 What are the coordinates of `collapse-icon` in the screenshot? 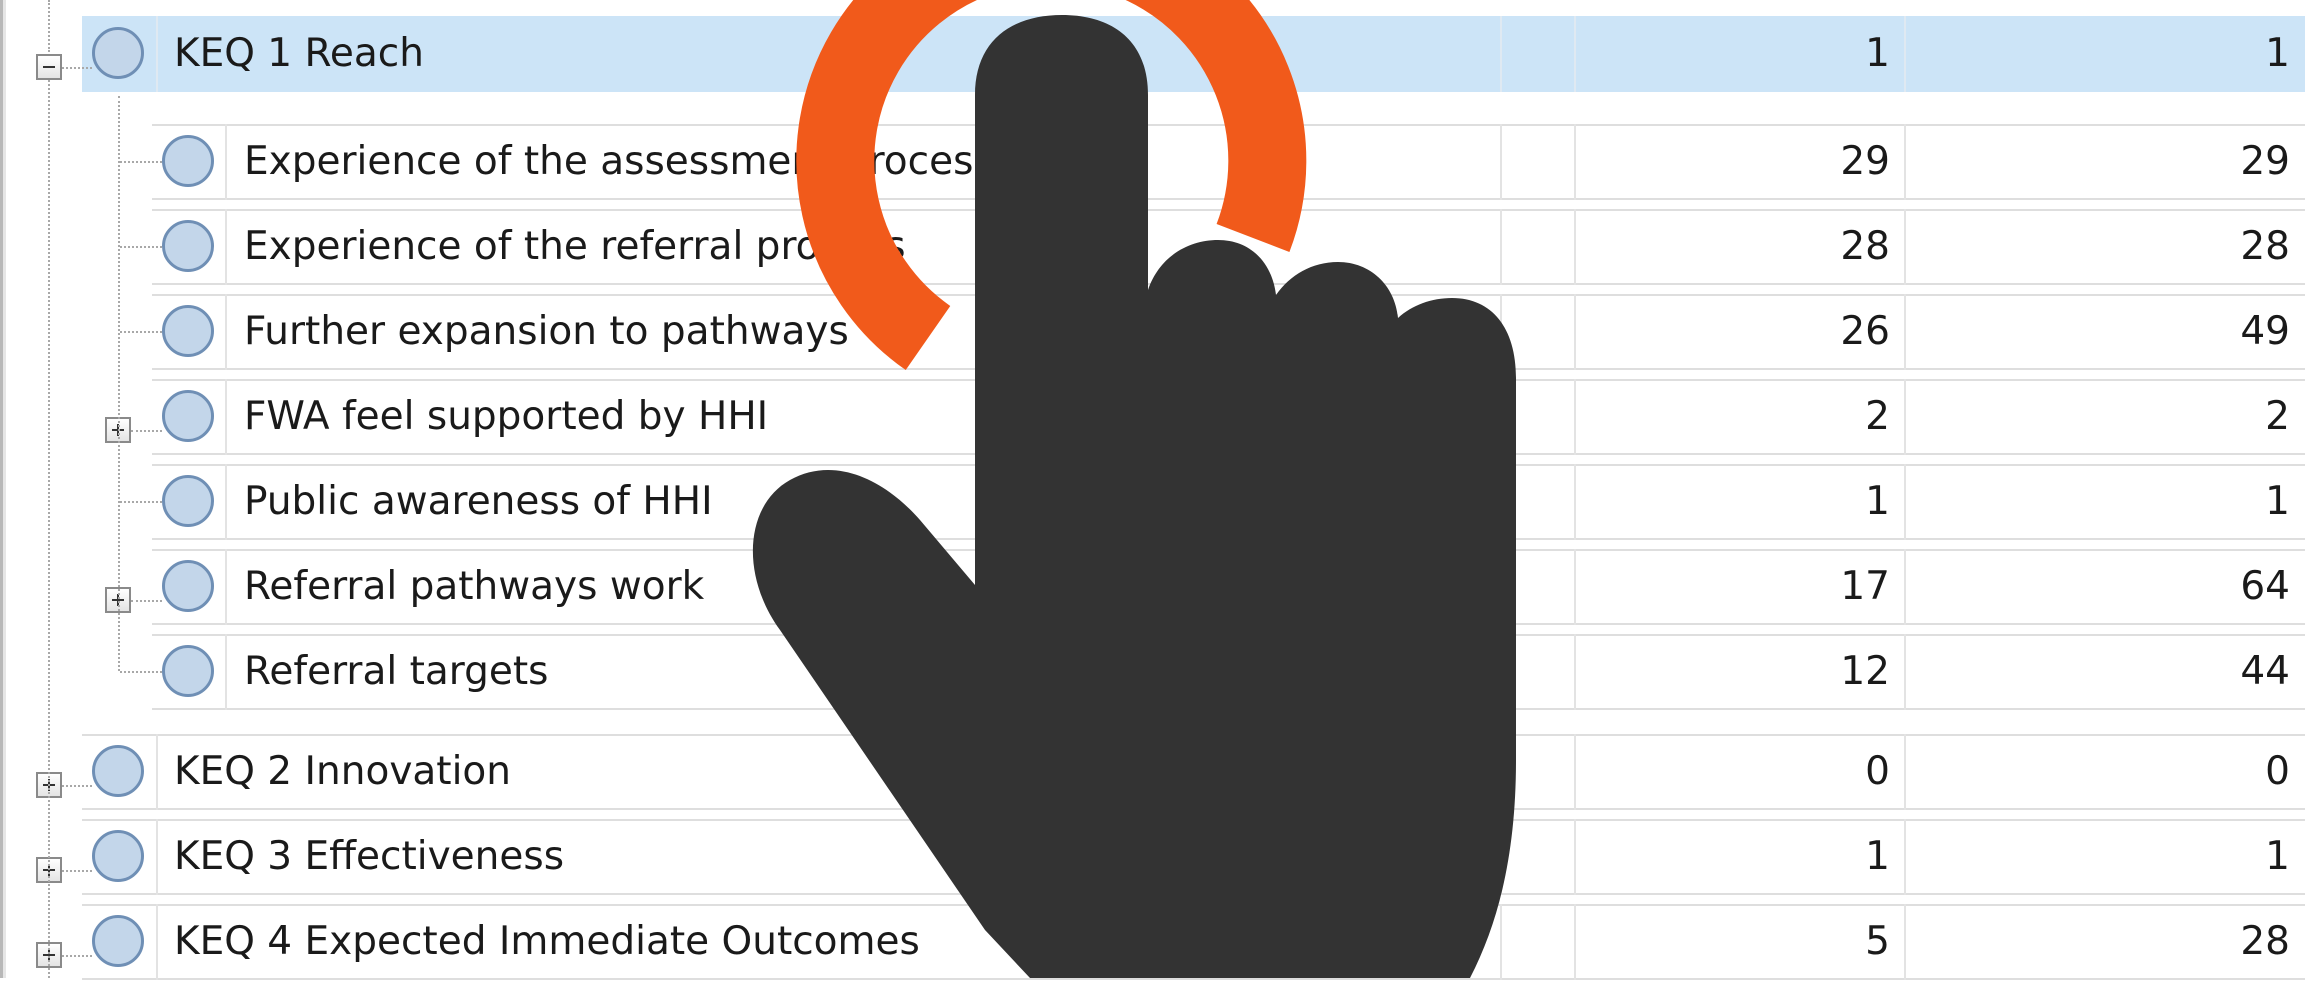 It's located at (49, 67).